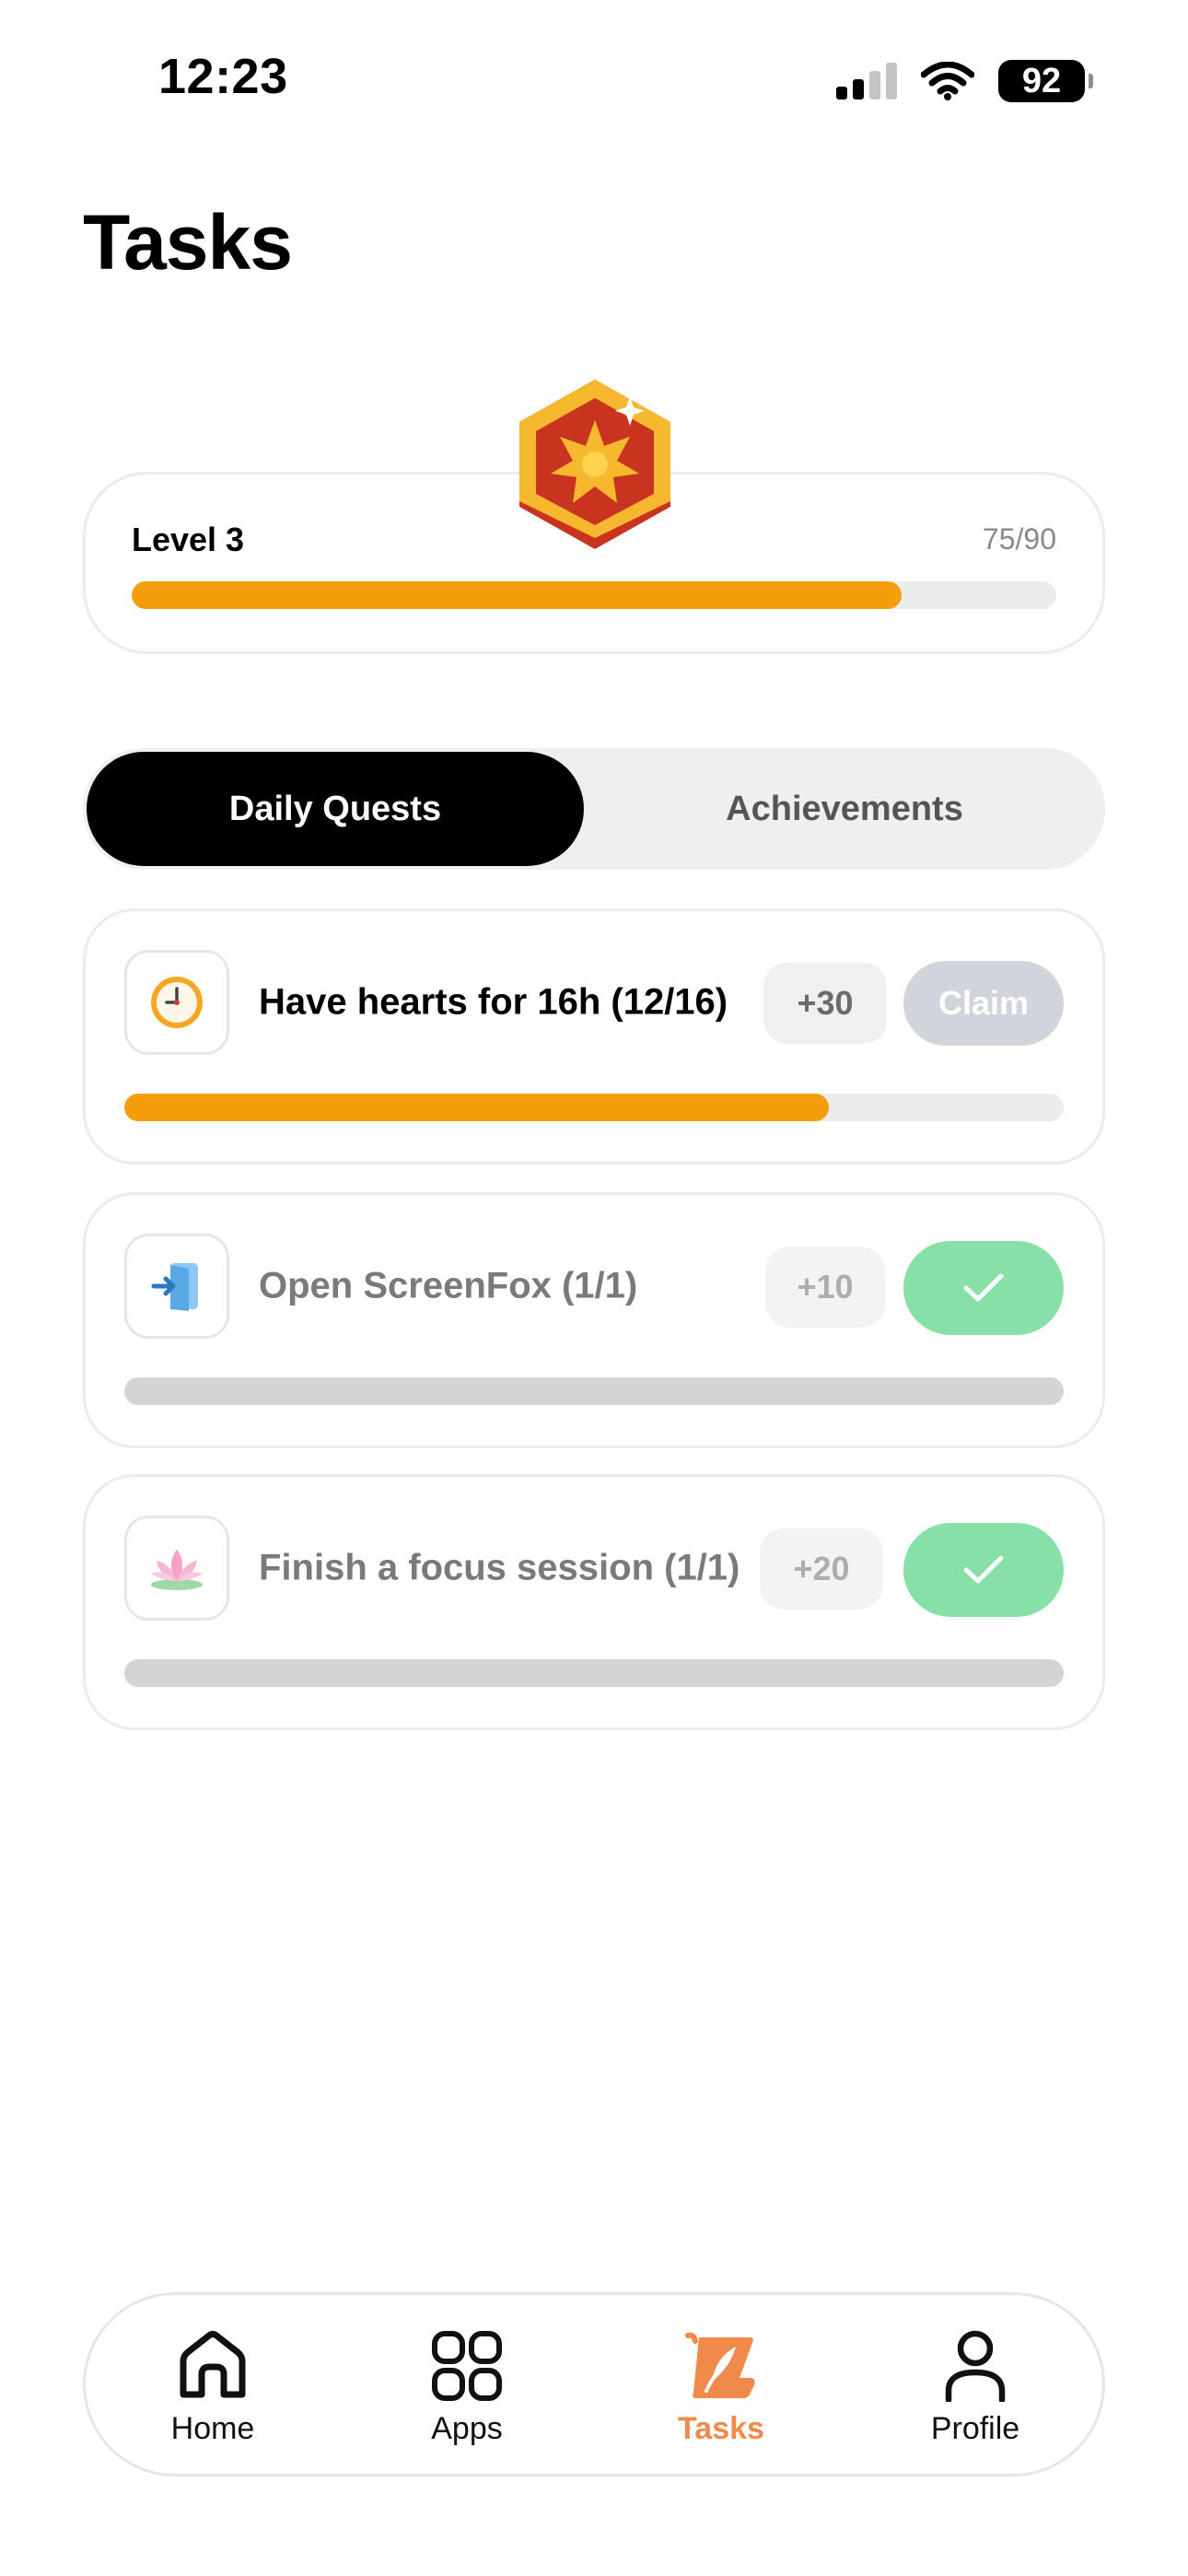  What do you see at coordinates (1019, 539) in the screenshot?
I see `level-xp-count: 75/90` at bounding box center [1019, 539].